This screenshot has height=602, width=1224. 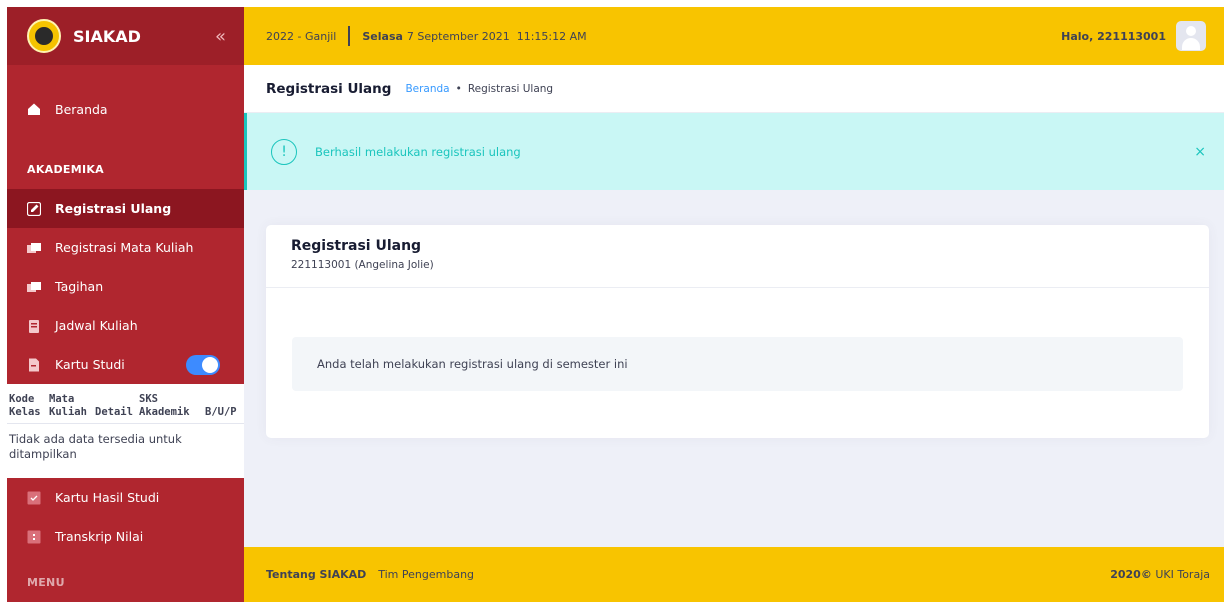 I want to click on clipboard-icon, so click(x=34, y=326).